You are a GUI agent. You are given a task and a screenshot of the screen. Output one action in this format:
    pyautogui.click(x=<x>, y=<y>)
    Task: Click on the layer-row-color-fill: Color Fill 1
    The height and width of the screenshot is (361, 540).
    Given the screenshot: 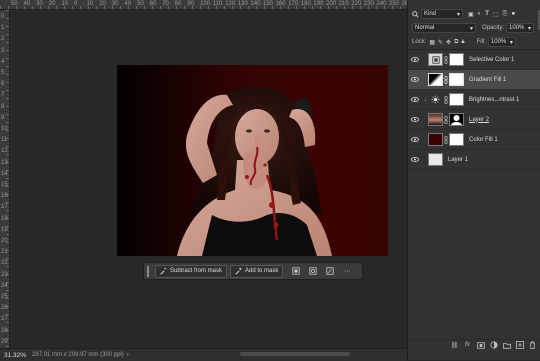 What is the action you would take?
    pyautogui.click(x=474, y=140)
    